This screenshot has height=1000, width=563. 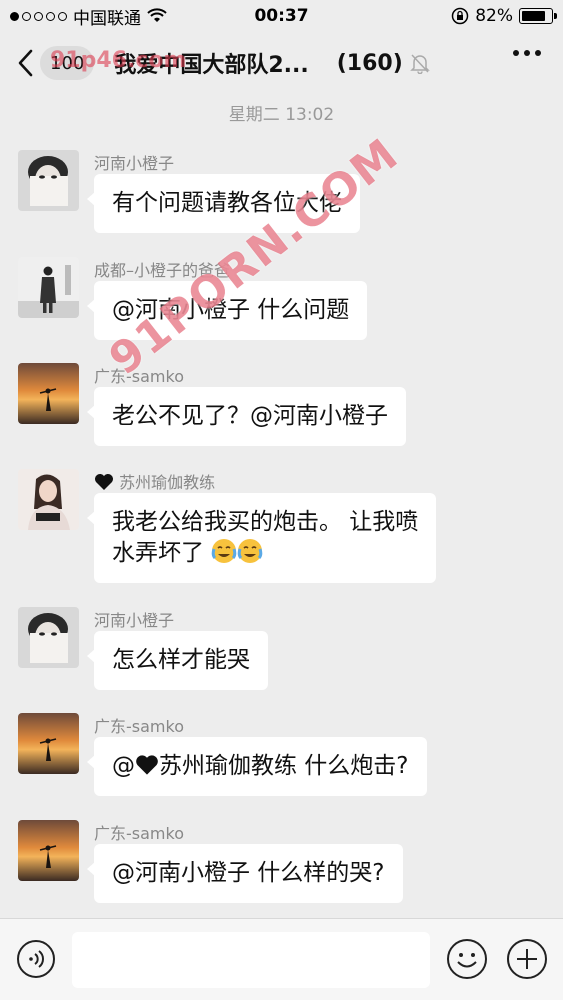 What do you see at coordinates (123, 766) in the screenshot?
I see `mention-prefix: @` at bounding box center [123, 766].